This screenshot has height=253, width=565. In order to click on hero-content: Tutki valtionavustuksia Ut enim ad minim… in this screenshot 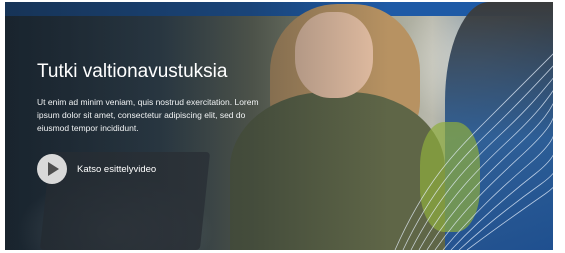, I will do `click(157, 97)`.